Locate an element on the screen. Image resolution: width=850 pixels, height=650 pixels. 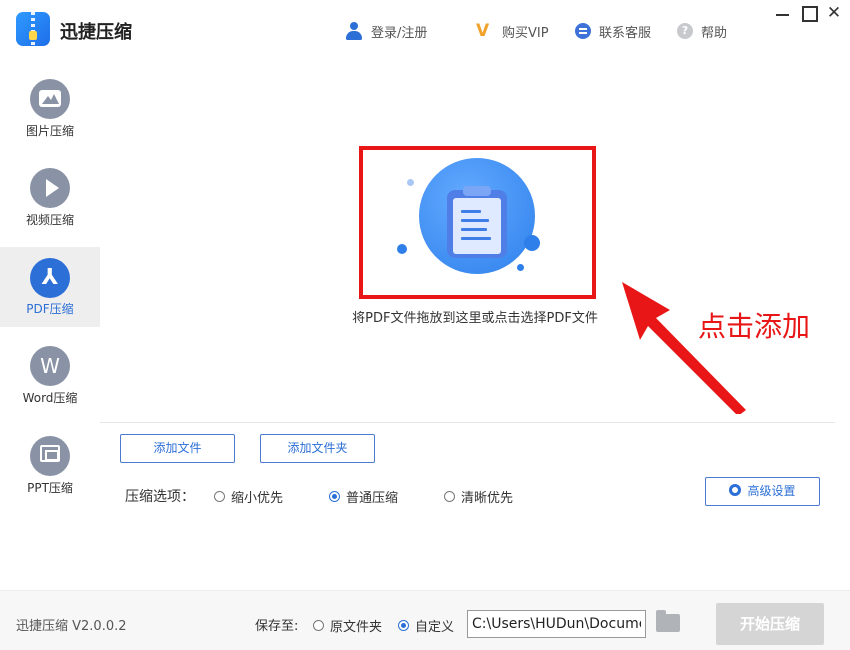
clipboard-icon is located at coordinates (477, 216).